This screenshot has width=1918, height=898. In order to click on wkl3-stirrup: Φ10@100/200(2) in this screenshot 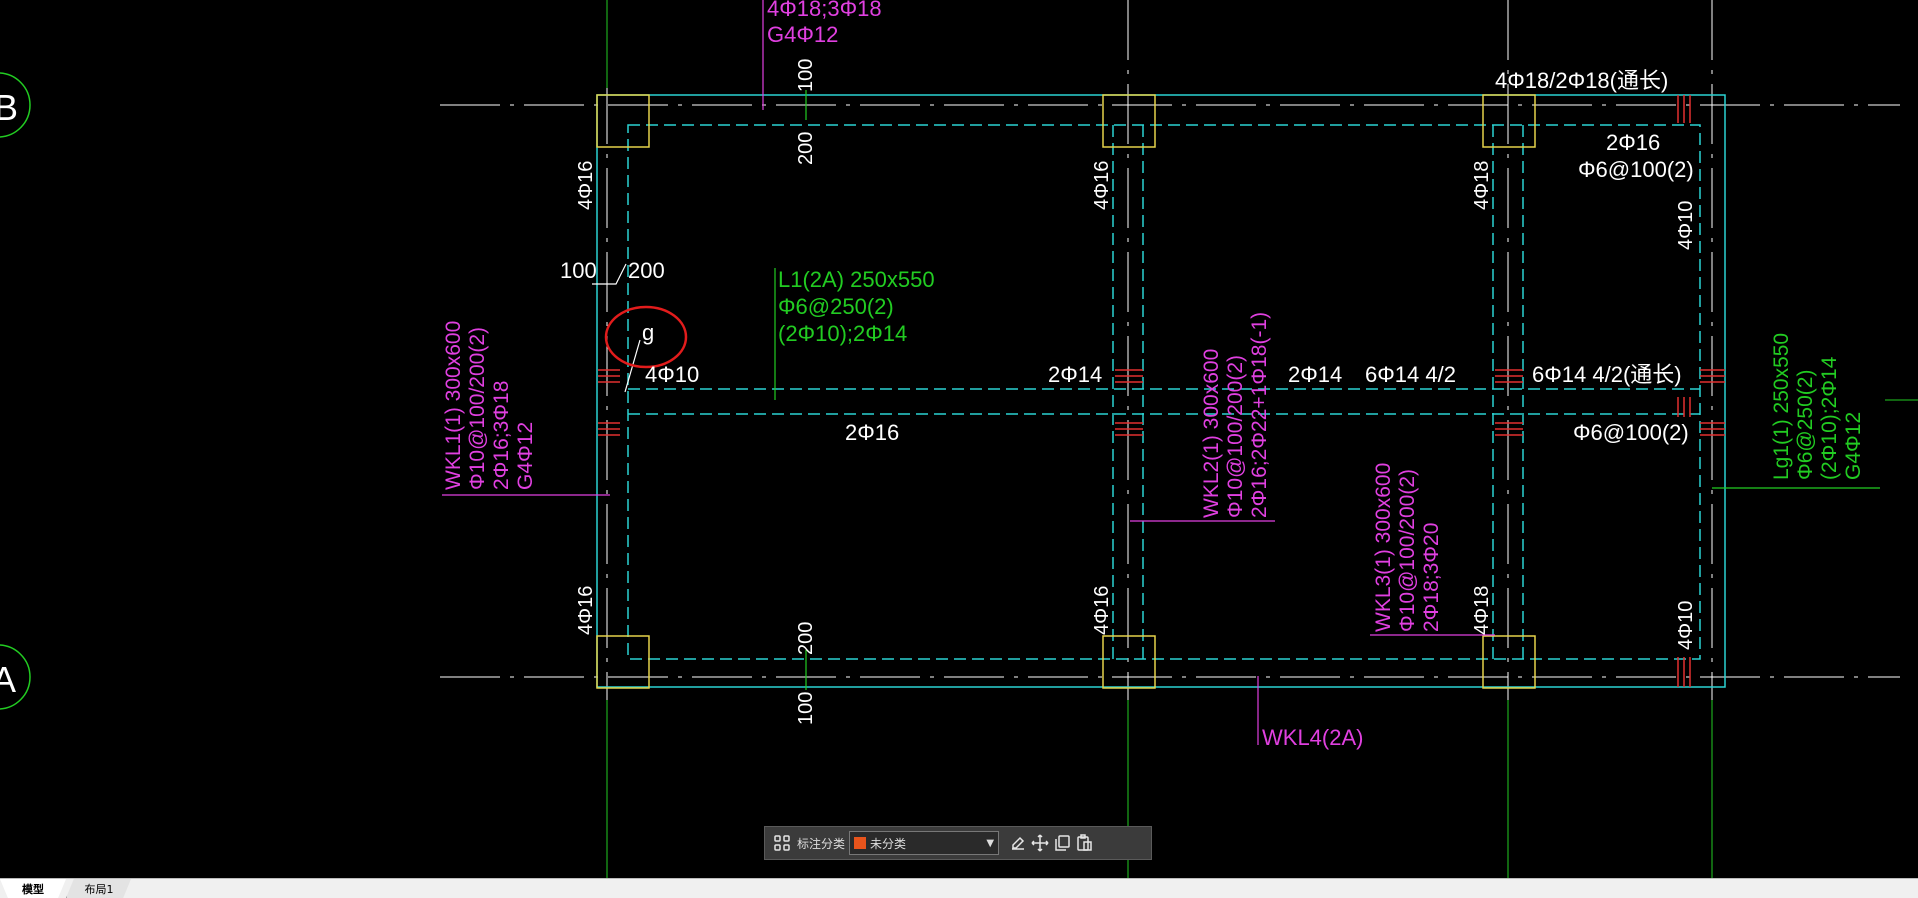, I will do `click(1407, 550)`.